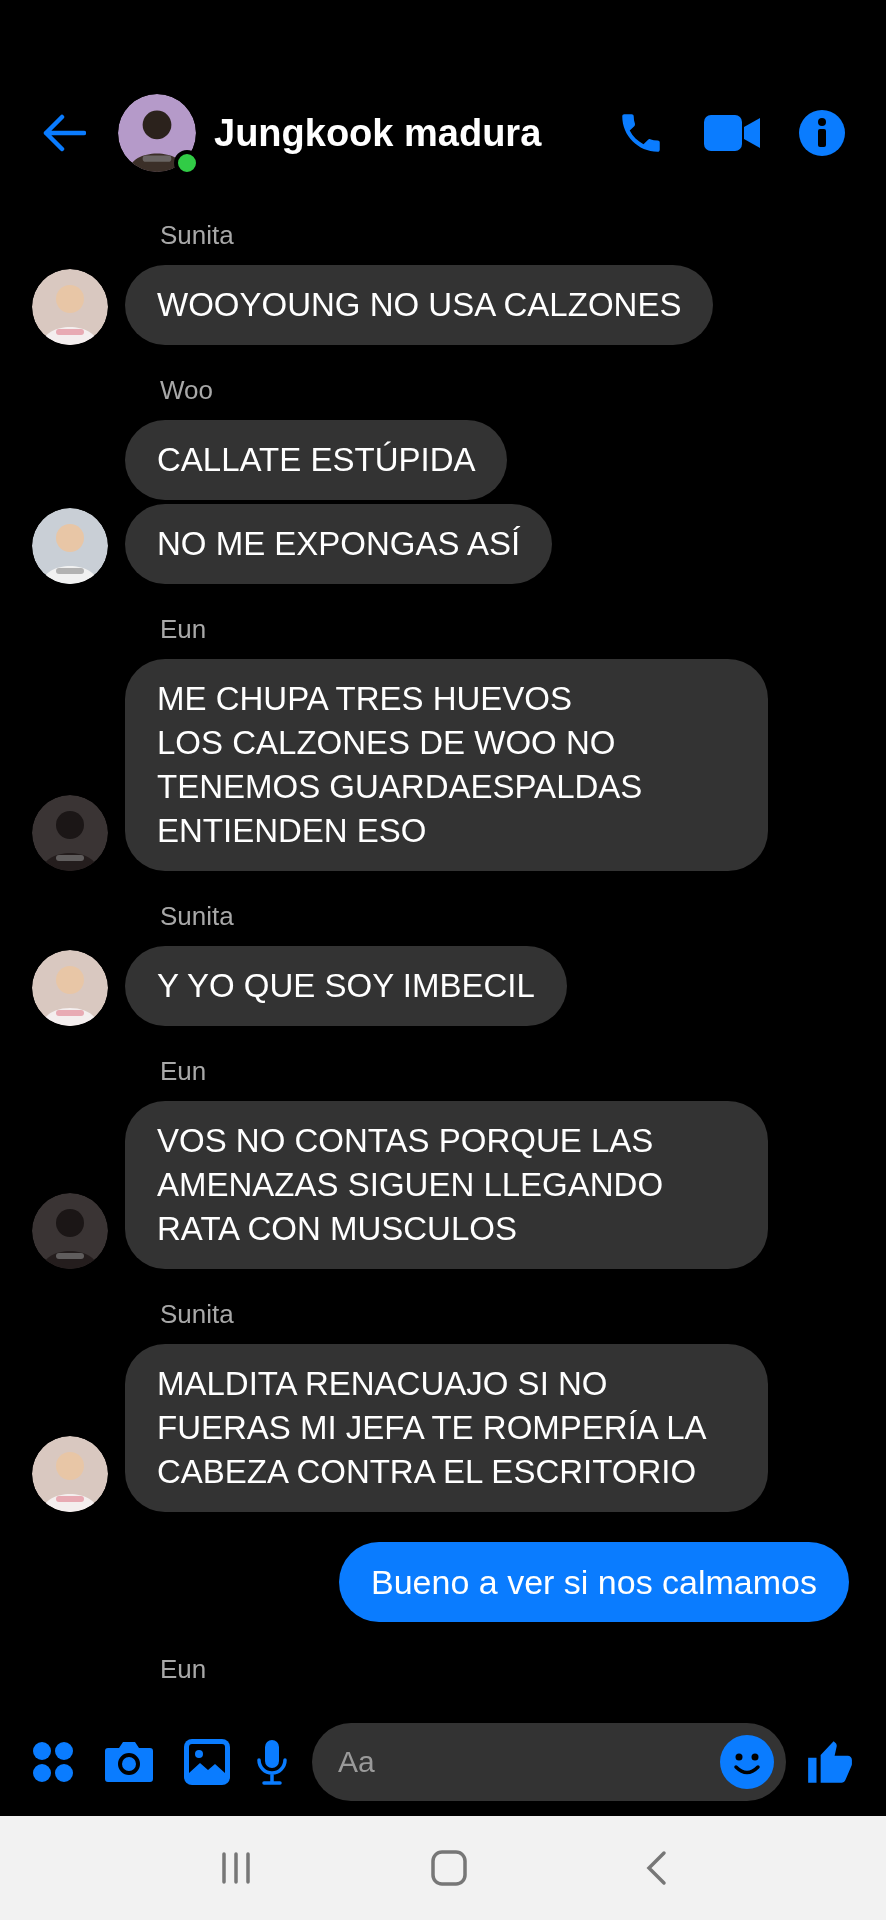 The image size is (886, 1920). Describe the element at coordinates (378, 133) in the screenshot. I see `contact-name: Jungkook madura` at that location.